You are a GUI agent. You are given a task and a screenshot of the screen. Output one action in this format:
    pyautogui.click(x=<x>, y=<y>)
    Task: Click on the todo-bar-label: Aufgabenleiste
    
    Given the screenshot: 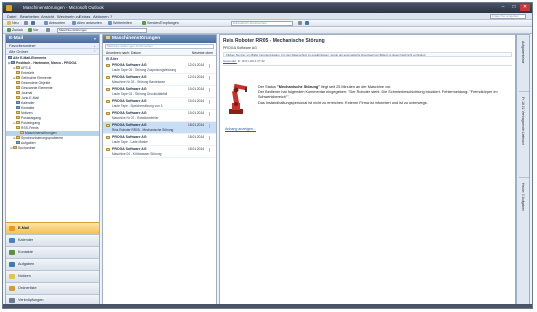 What is the action you would take?
    pyautogui.click(x=523, y=52)
    